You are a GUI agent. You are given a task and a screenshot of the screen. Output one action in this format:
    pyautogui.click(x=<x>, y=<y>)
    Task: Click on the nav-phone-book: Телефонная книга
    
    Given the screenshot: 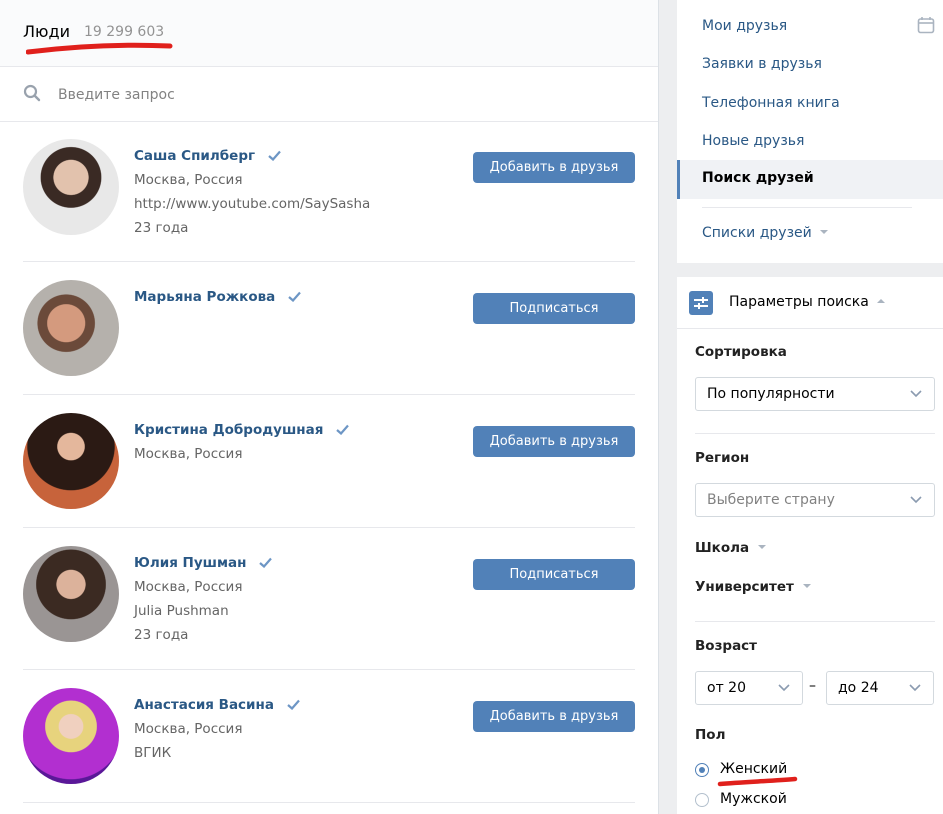 What is the action you would take?
    pyautogui.click(x=771, y=103)
    